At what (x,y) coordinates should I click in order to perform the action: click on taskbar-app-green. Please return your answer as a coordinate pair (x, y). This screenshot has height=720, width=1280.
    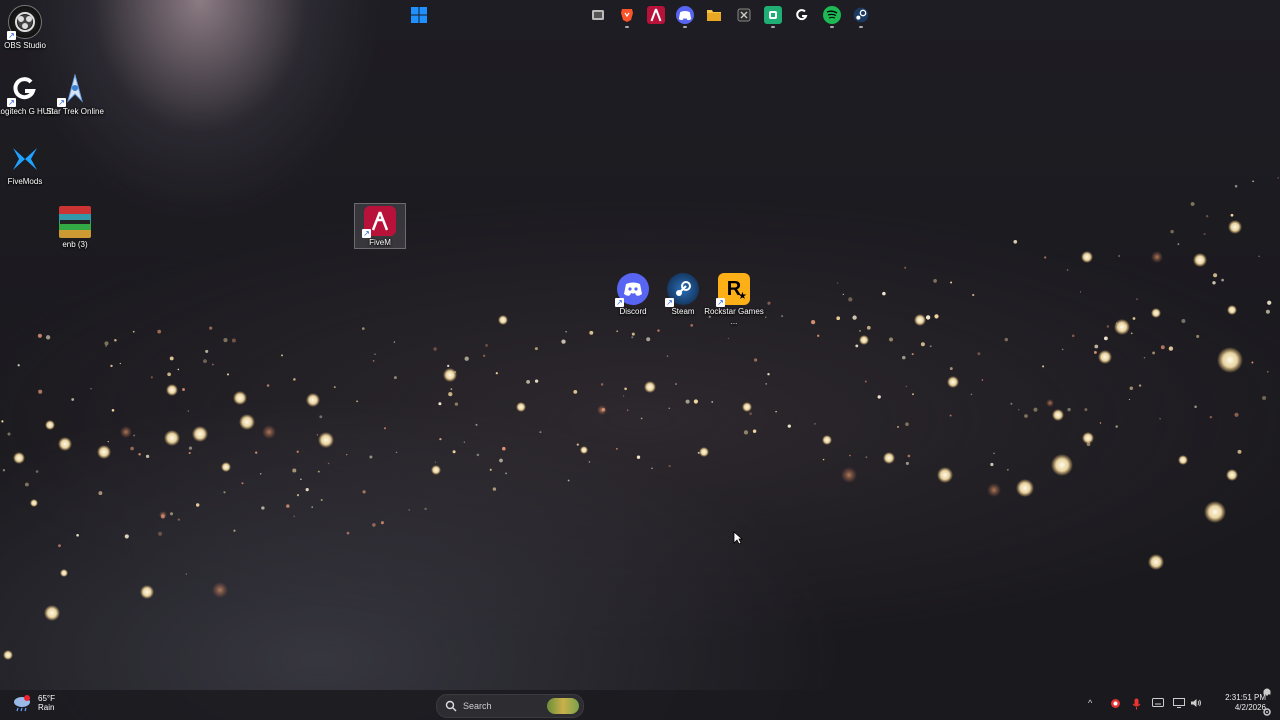
    Looking at the image, I should click on (773, 17).